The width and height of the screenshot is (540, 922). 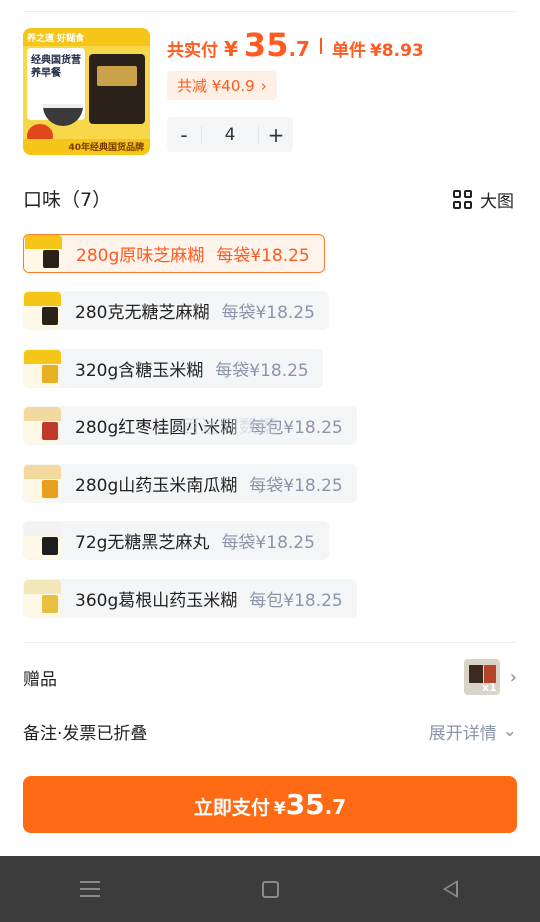 What do you see at coordinates (56, 39) in the screenshot?
I see `image-brand-text: 养之道 好糊食` at bounding box center [56, 39].